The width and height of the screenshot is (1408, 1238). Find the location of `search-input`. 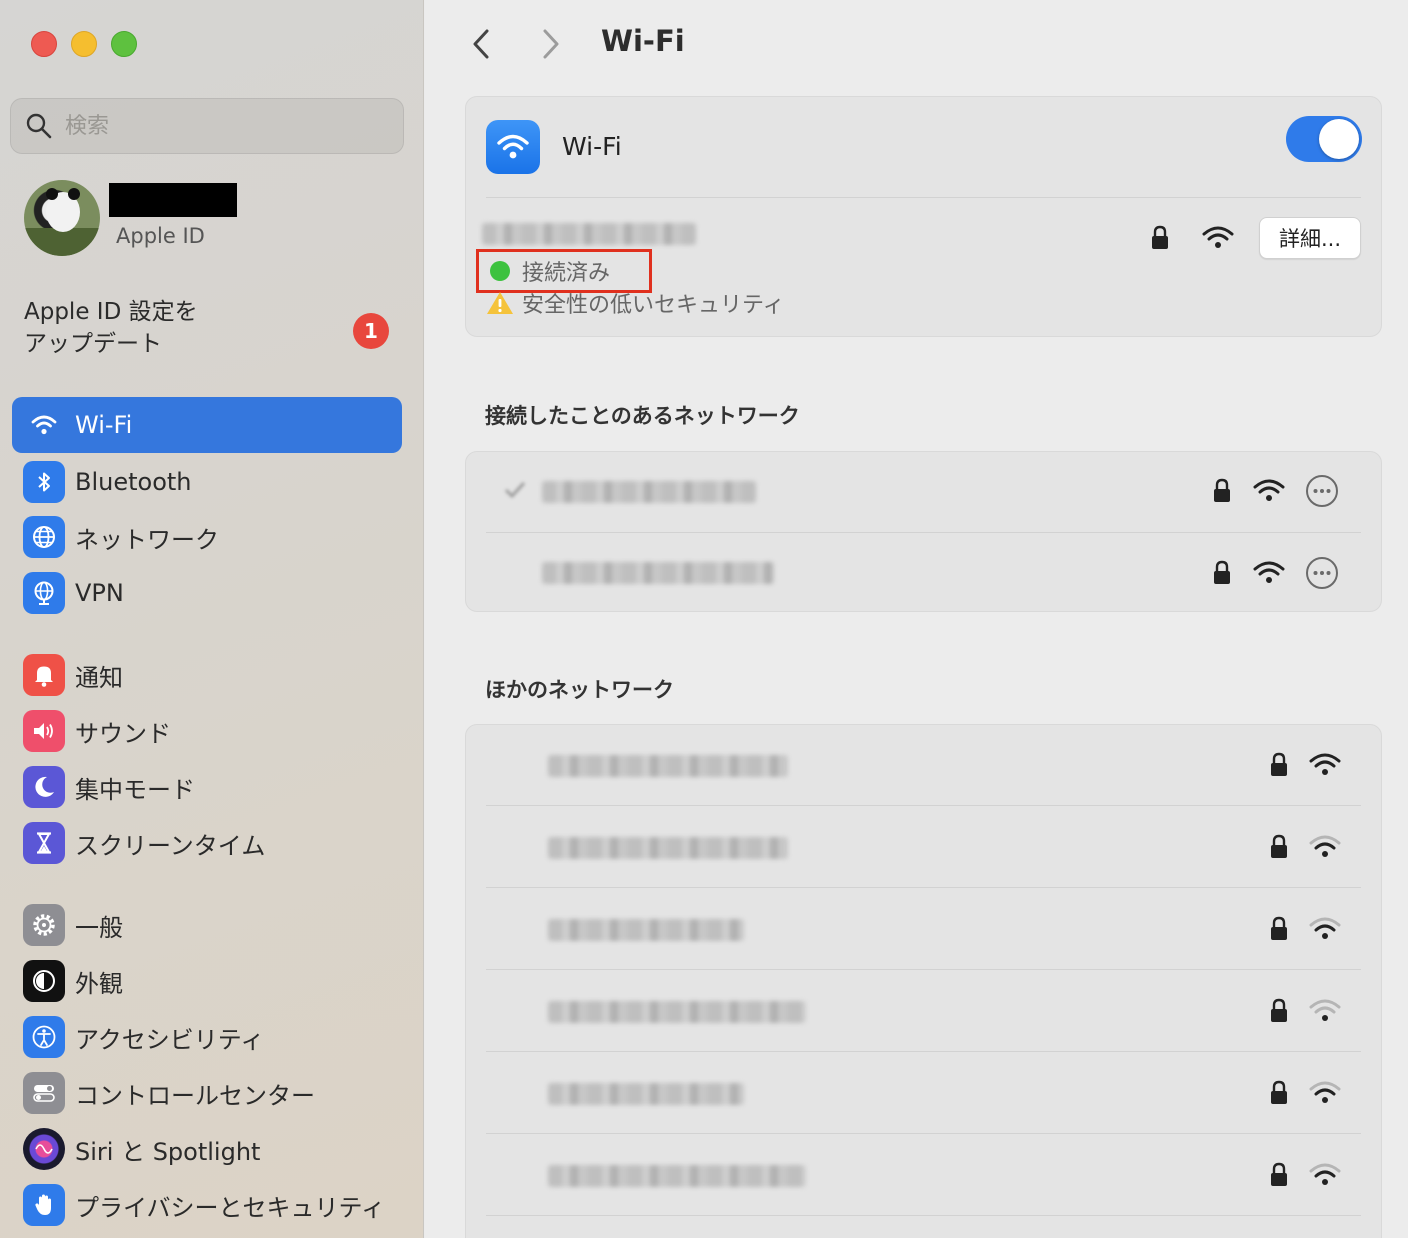

search-input is located at coordinates (215, 126).